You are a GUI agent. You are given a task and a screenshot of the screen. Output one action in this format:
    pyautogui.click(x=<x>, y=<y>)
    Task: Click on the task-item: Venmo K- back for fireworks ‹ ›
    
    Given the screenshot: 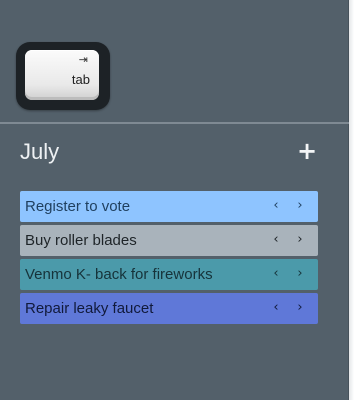 What is the action you would take?
    pyautogui.click(x=169, y=274)
    